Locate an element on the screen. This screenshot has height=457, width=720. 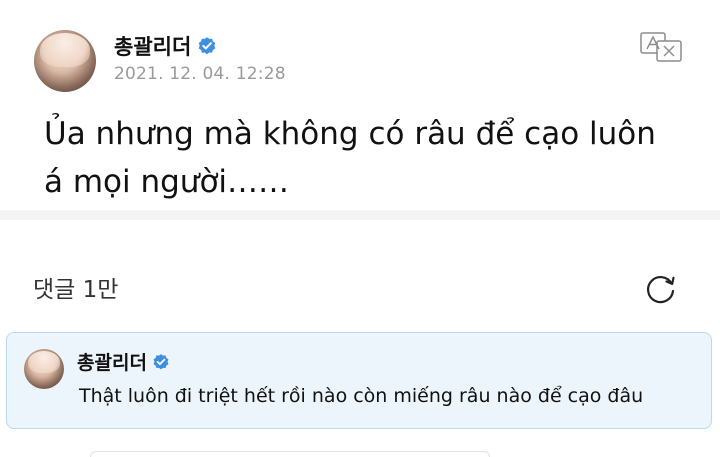
author-avatar is located at coordinates (65, 61).